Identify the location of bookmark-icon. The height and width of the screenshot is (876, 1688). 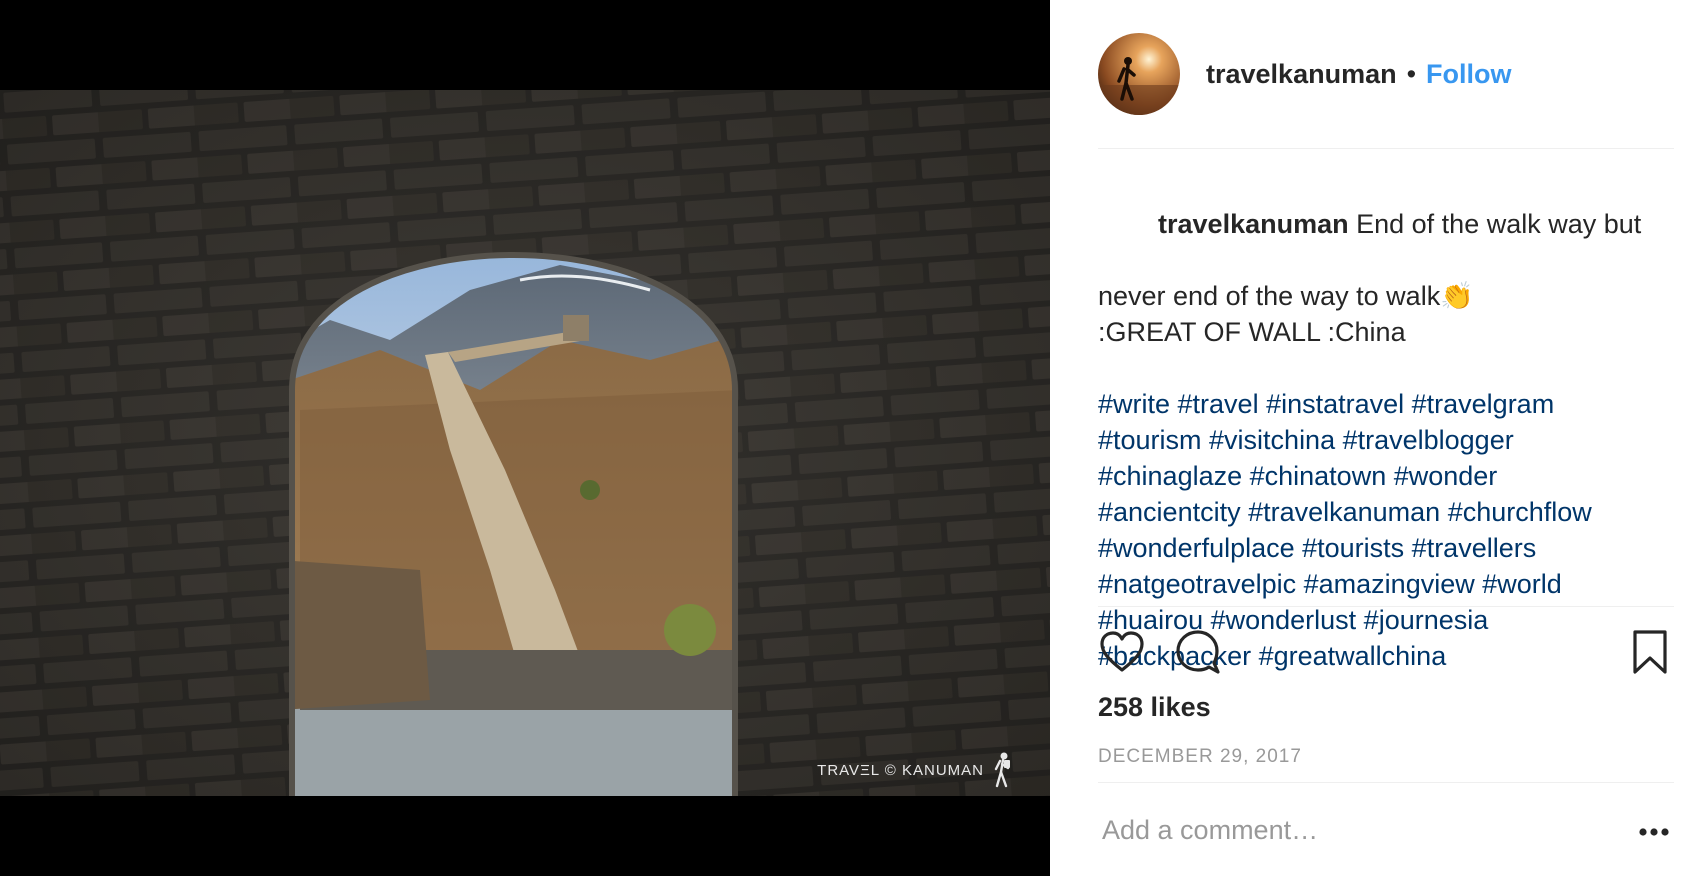
(1650, 652).